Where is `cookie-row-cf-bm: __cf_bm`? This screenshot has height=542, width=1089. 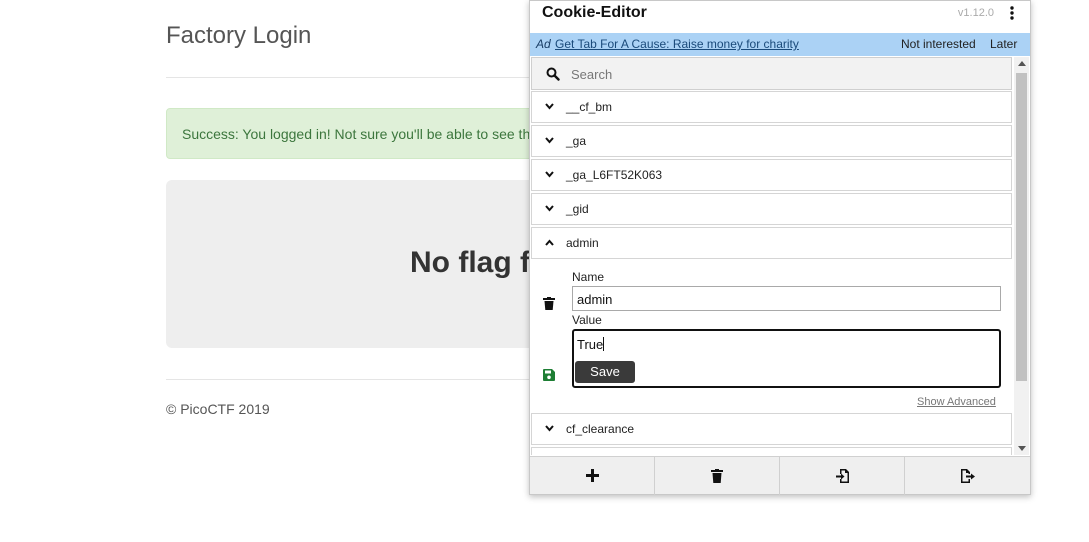
cookie-row-cf-bm: __cf_bm is located at coordinates (771, 107).